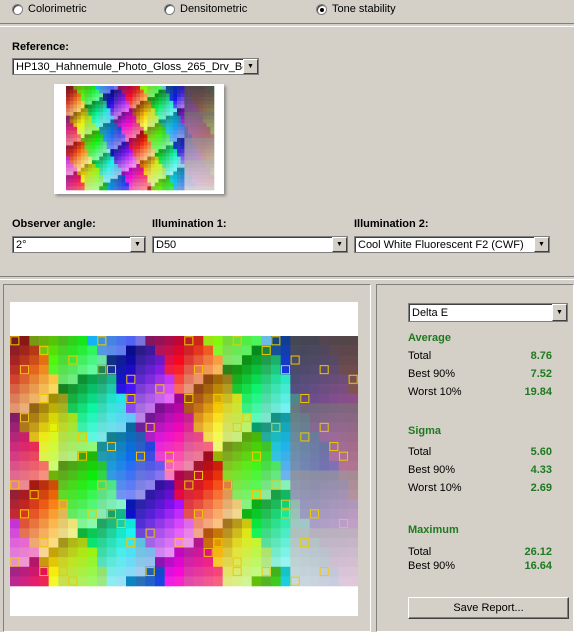 The width and height of the screenshot is (574, 632). I want to click on middle-separator, so click(287, 278).